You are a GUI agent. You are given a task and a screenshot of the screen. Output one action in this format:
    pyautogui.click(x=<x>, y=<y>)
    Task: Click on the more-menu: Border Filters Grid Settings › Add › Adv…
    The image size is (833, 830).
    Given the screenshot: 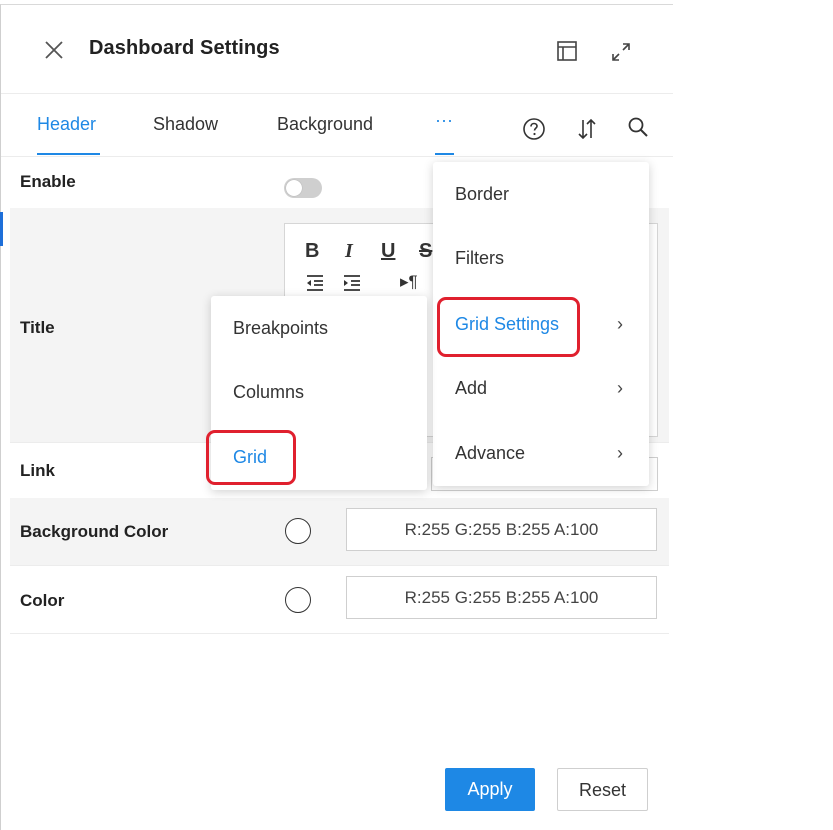 What is the action you would take?
    pyautogui.click(x=541, y=324)
    